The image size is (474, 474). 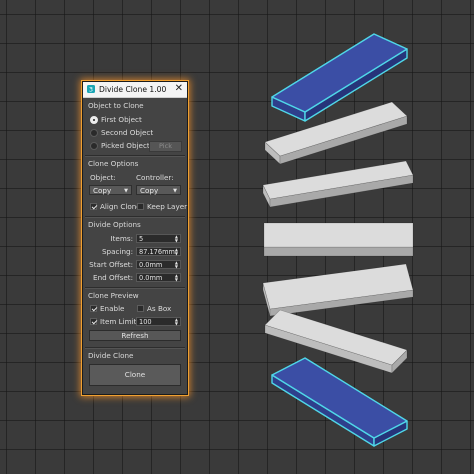 What do you see at coordinates (338, 235) in the screenshot?
I see `board-top-face` at bounding box center [338, 235].